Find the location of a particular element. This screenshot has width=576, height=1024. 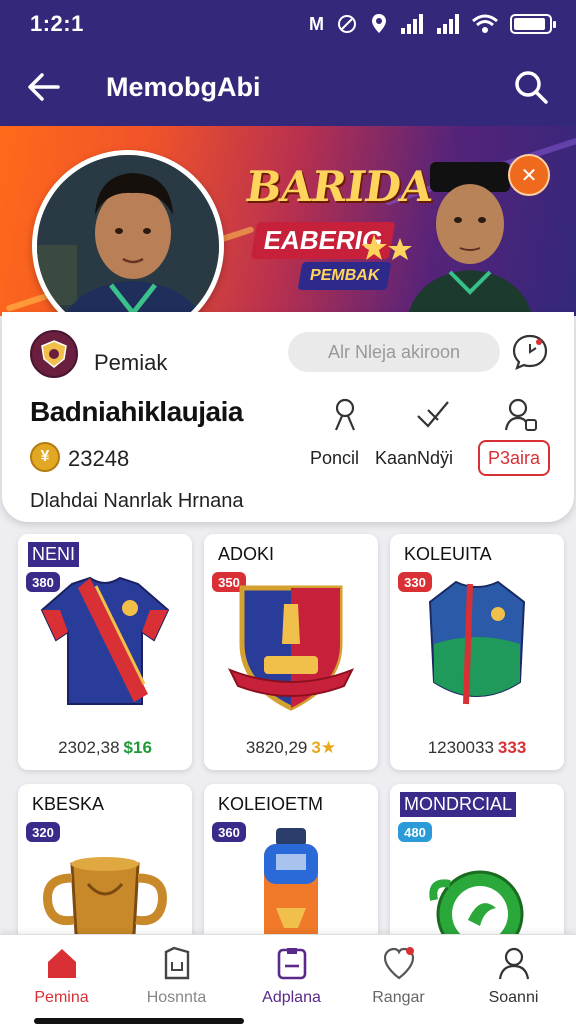

bottom-nav: Pemina Hosnnta Adplana Rangar Soanni is located at coordinates (288, 979).